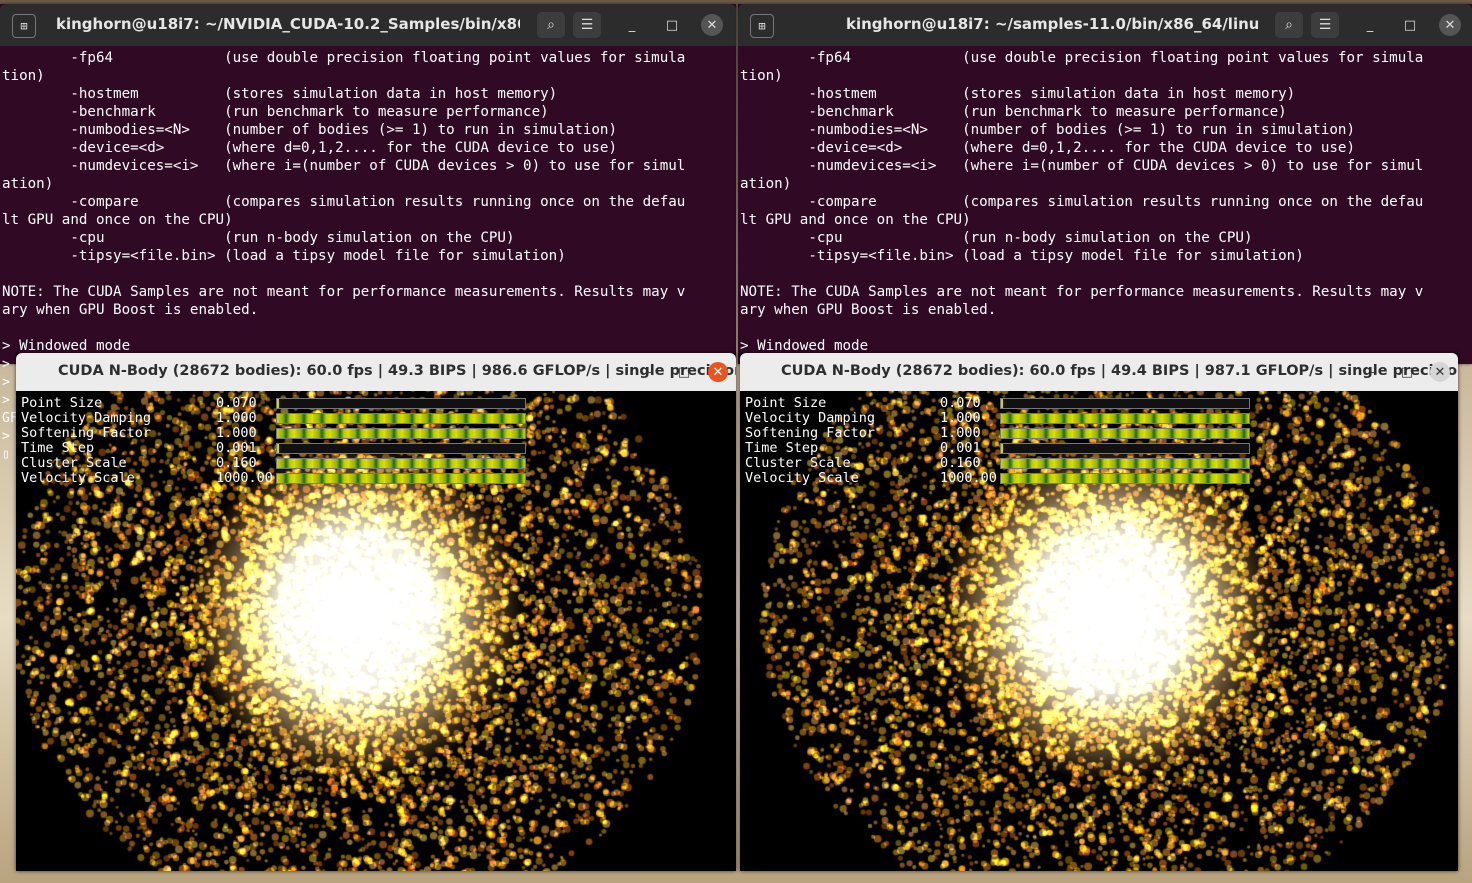 The image size is (1472, 883). What do you see at coordinates (236, 463) in the screenshot?
I see `param-value: 0.160` at bounding box center [236, 463].